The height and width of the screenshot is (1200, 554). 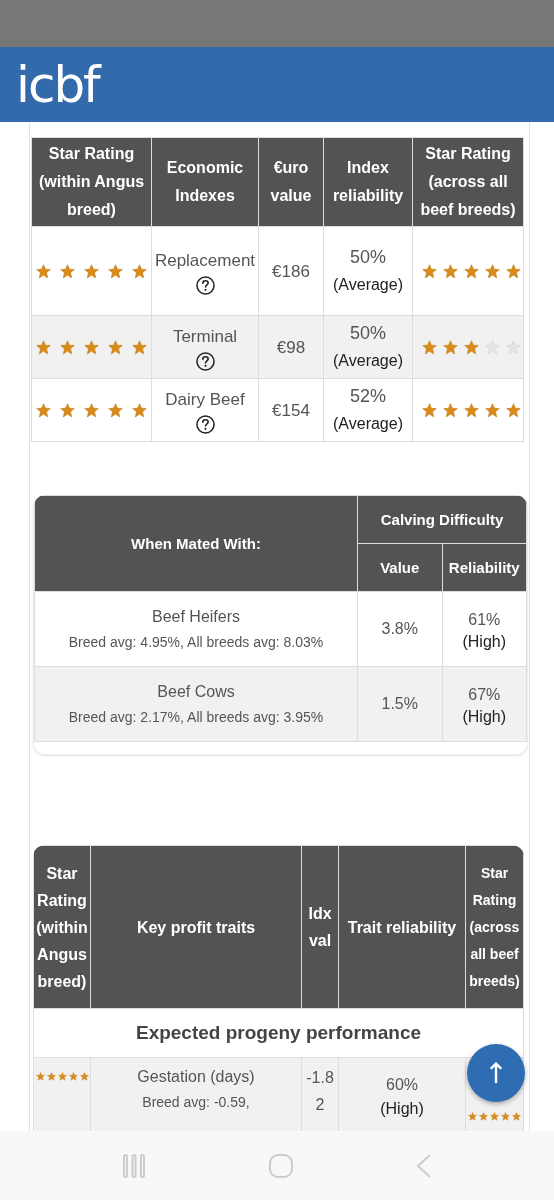 I want to click on table-cell: 3.8%, so click(x=399, y=629).